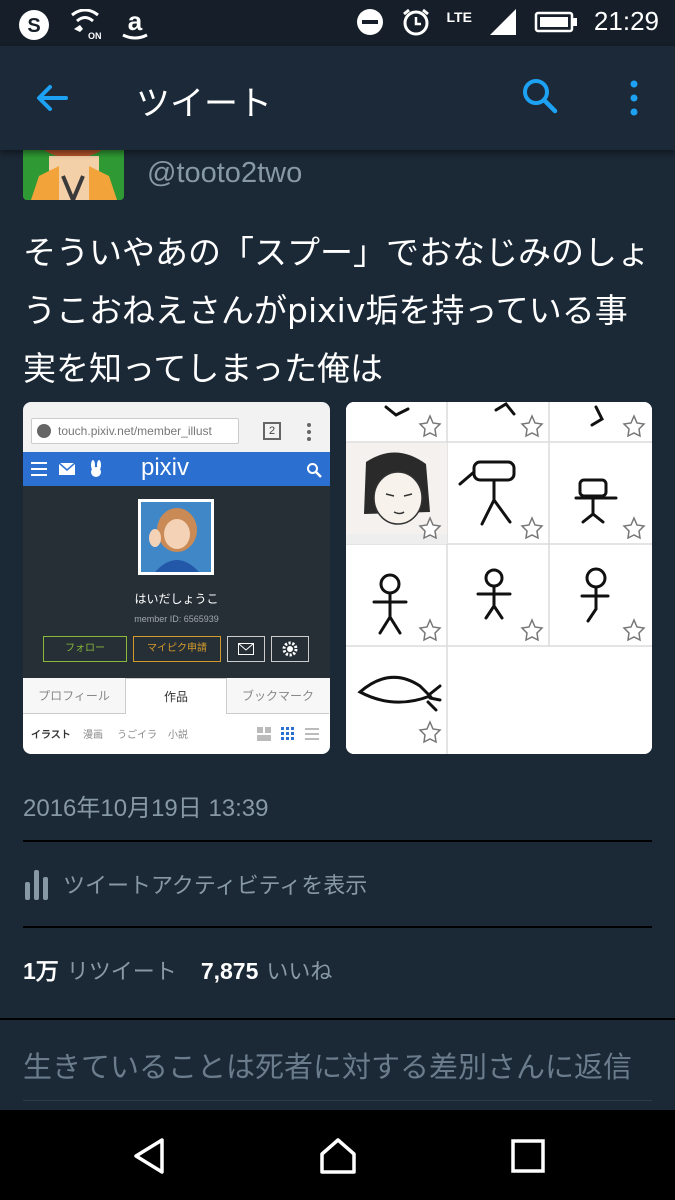 This screenshot has height=1200, width=675. Describe the element at coordinates (96, 468) in the screenshot. I see `rabbit-icon` at that location.